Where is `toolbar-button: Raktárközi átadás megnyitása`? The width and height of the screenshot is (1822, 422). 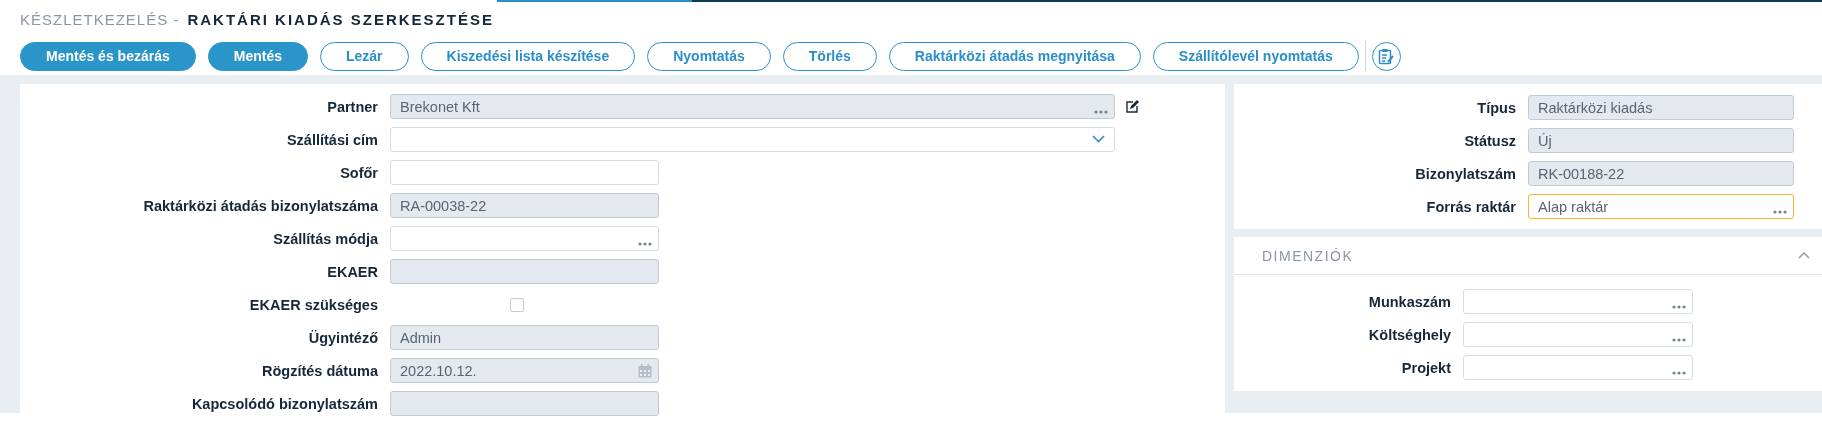 toolbar-button: Raktárközi átadás megnyitása is located at coordinates (1014, 56).